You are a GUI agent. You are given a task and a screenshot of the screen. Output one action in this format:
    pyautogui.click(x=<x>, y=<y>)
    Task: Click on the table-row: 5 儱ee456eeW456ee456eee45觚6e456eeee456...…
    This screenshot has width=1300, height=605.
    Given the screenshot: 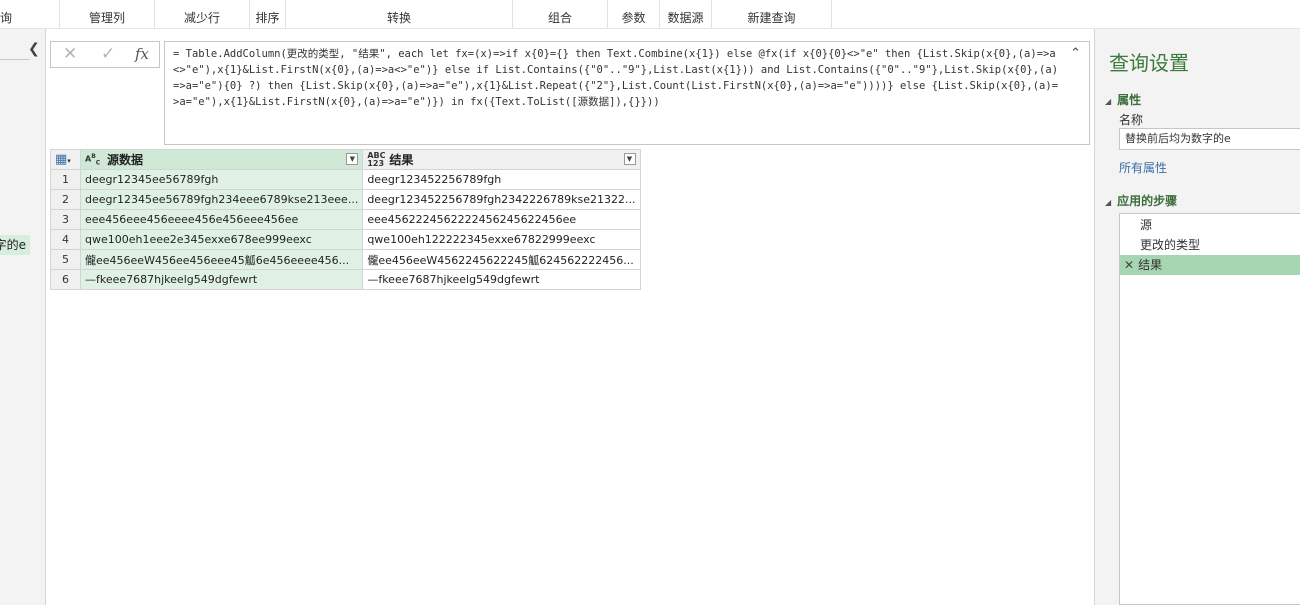 What is the action you would take?
    pyautogui.click(x=345, y=259)
    